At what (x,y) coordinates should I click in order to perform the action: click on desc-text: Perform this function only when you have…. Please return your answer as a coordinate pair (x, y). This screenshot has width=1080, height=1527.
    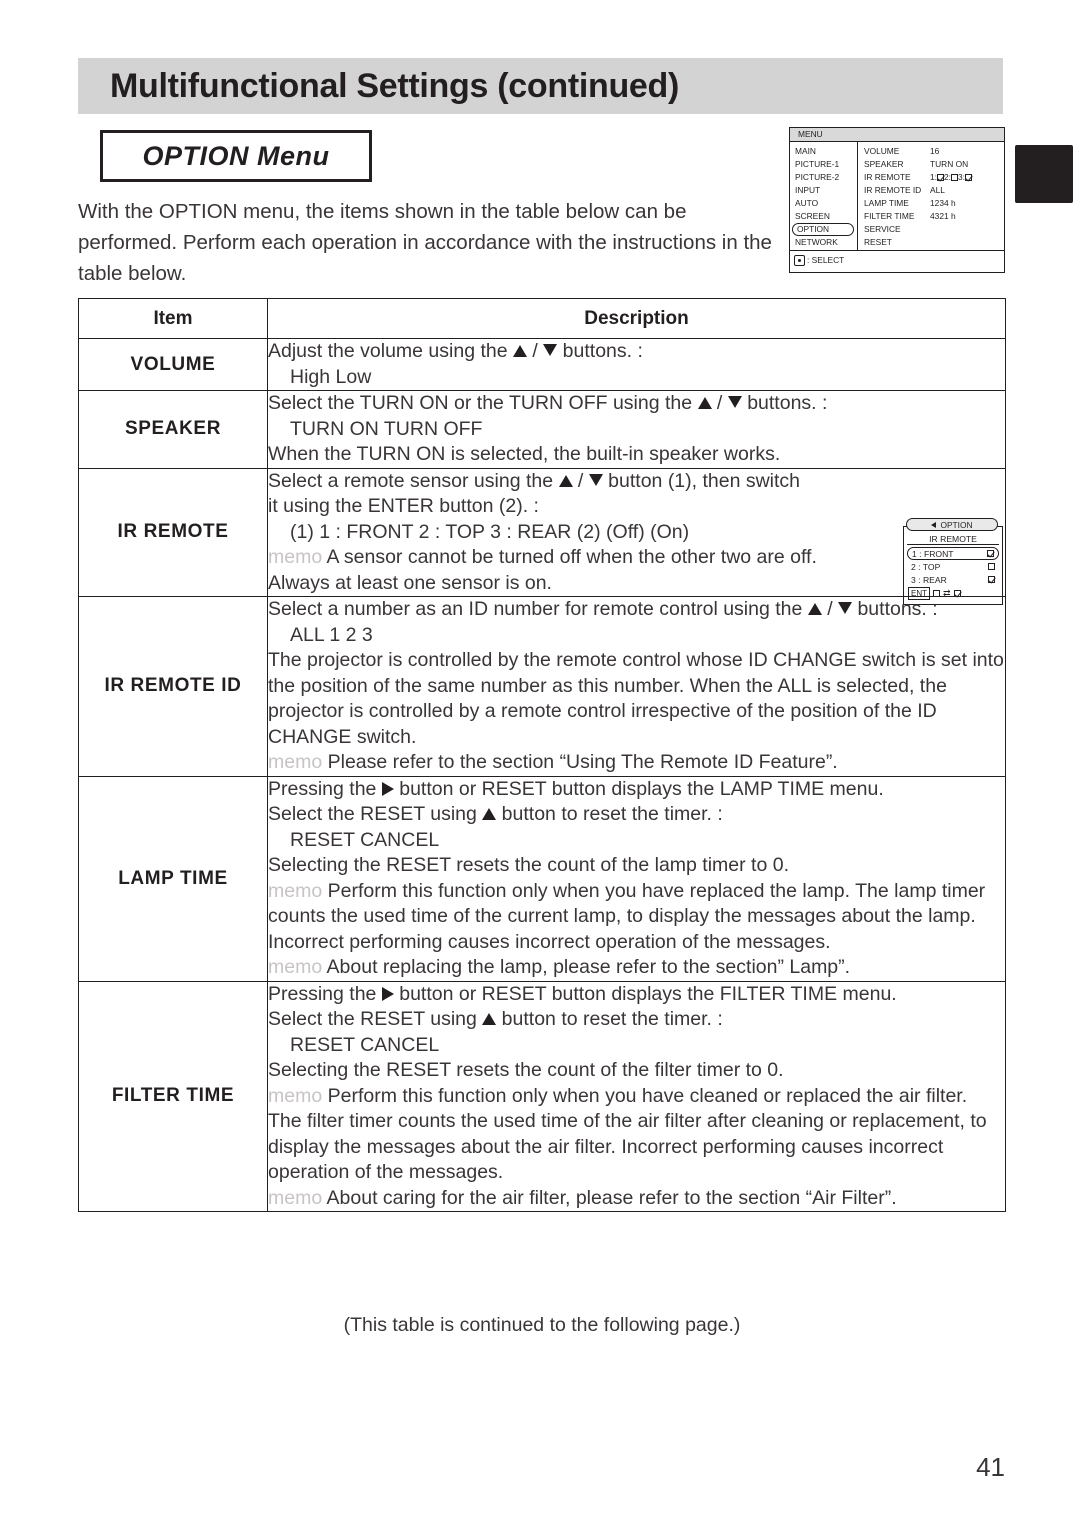
    Looking at the image, I should click on (627, 1134).